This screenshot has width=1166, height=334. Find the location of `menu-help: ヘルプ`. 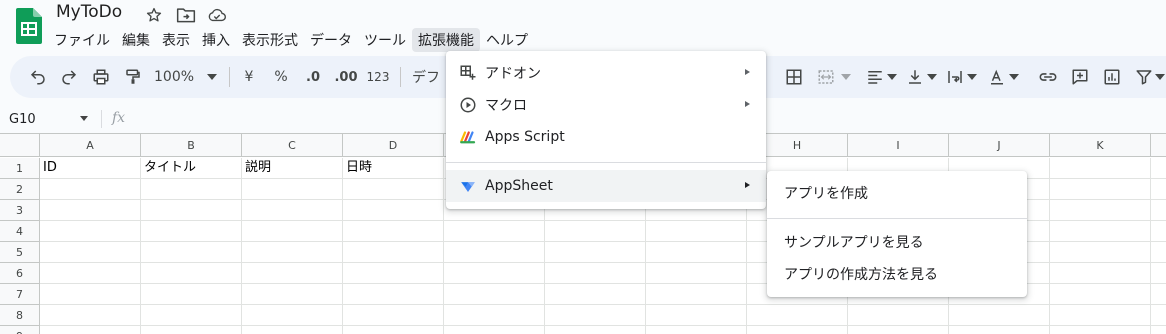

menu-help: ヘルプ is located at coordinates (507, 40).